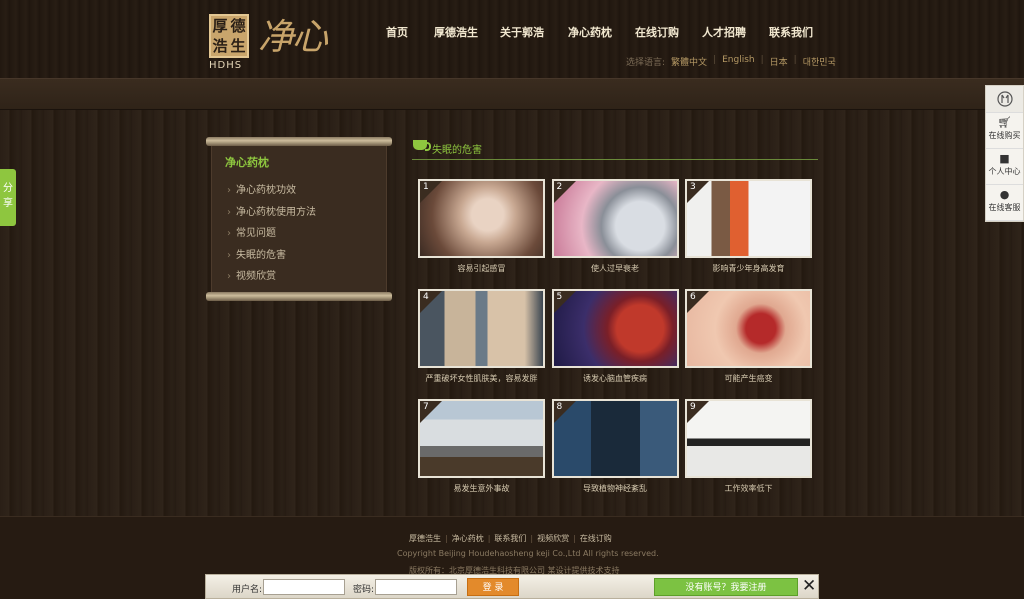 Image resolution: width=1024 pixels, height=599 pixels. I want to click on login-bar: 用户名: 密码: 登 录 没有账号？我要注册 ✕, so click(512, 586).